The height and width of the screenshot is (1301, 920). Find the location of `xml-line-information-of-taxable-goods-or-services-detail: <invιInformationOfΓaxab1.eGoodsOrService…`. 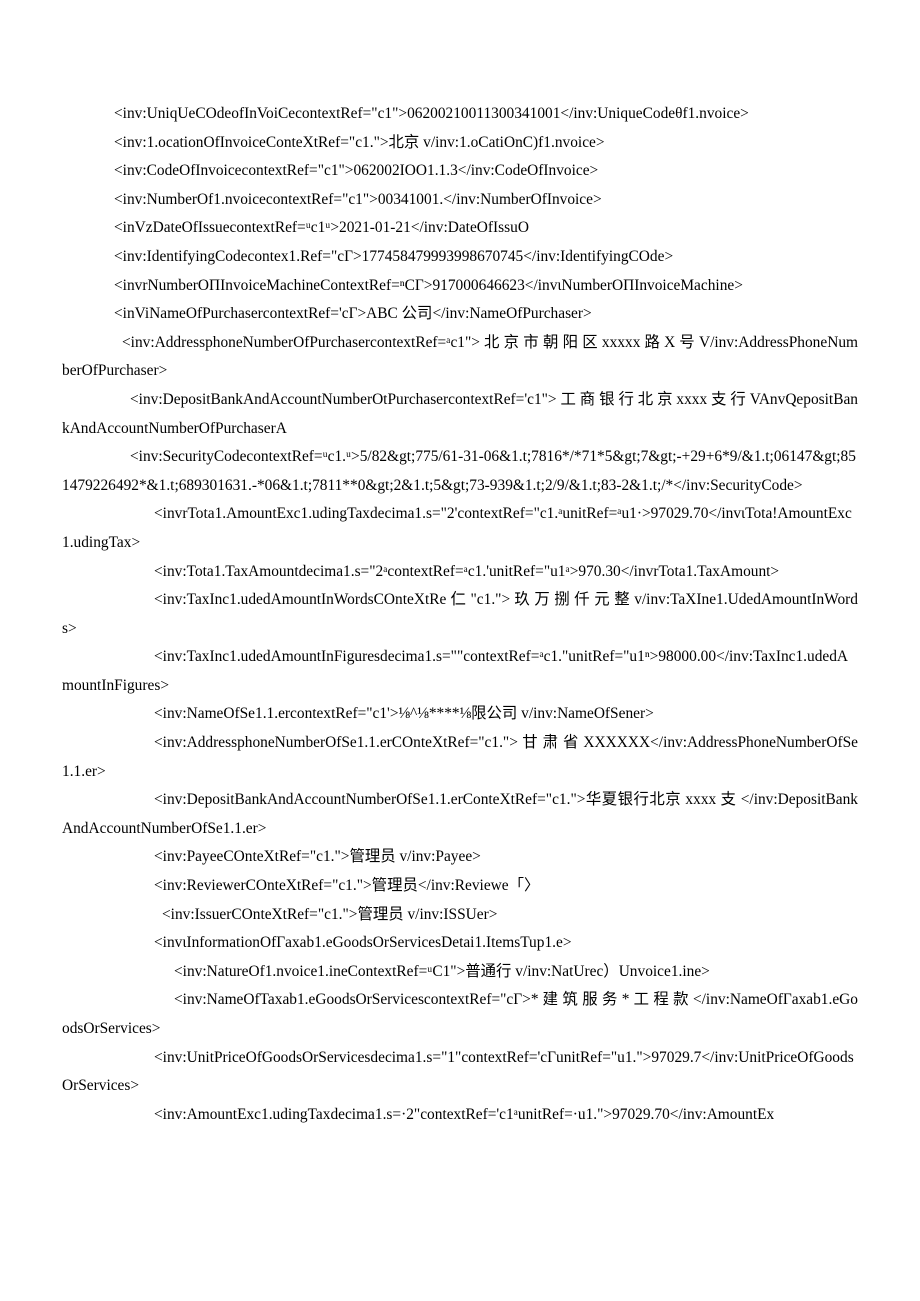

xml-line-information-of-taxable-goods-or-services-detail: <invιInformationOfΓaxab1.eGoodsOrService… is located at coordinates (363, 943).